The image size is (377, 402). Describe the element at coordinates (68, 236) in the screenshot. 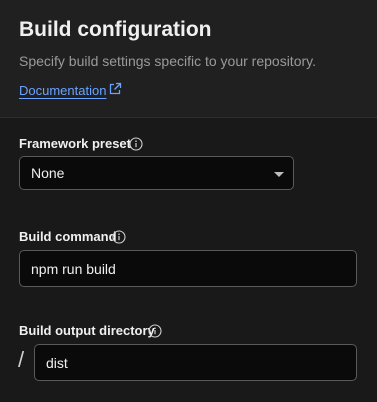

I see `build-command-label: Build command` at that location.